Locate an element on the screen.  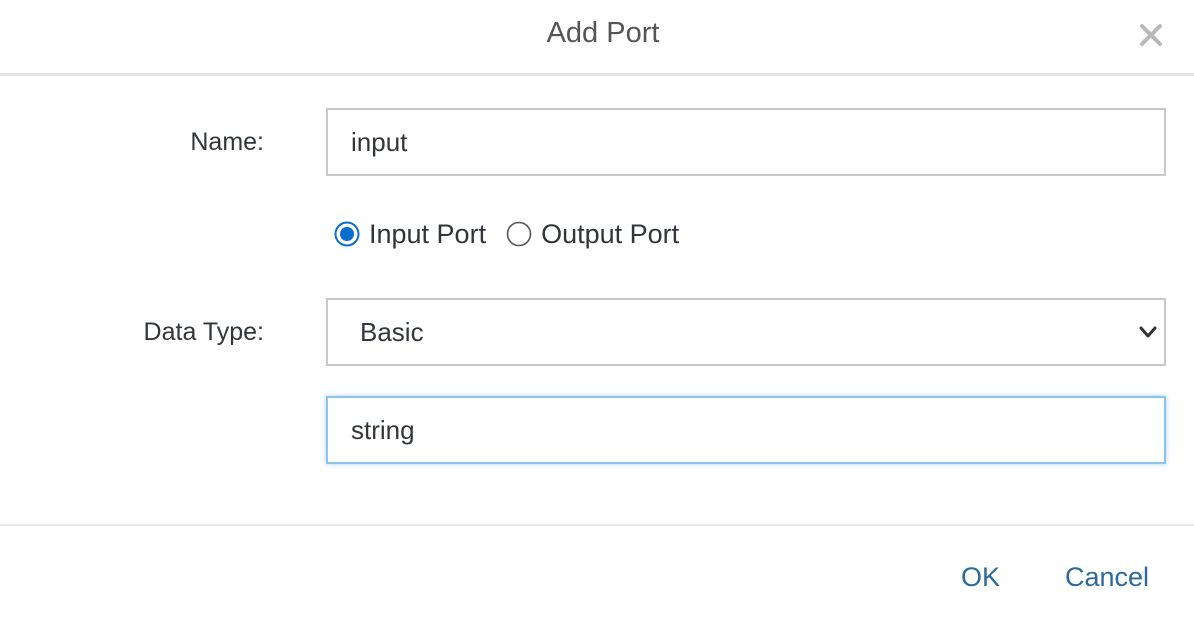
dialog-header: Add Port is located at coordinates (597, 38).